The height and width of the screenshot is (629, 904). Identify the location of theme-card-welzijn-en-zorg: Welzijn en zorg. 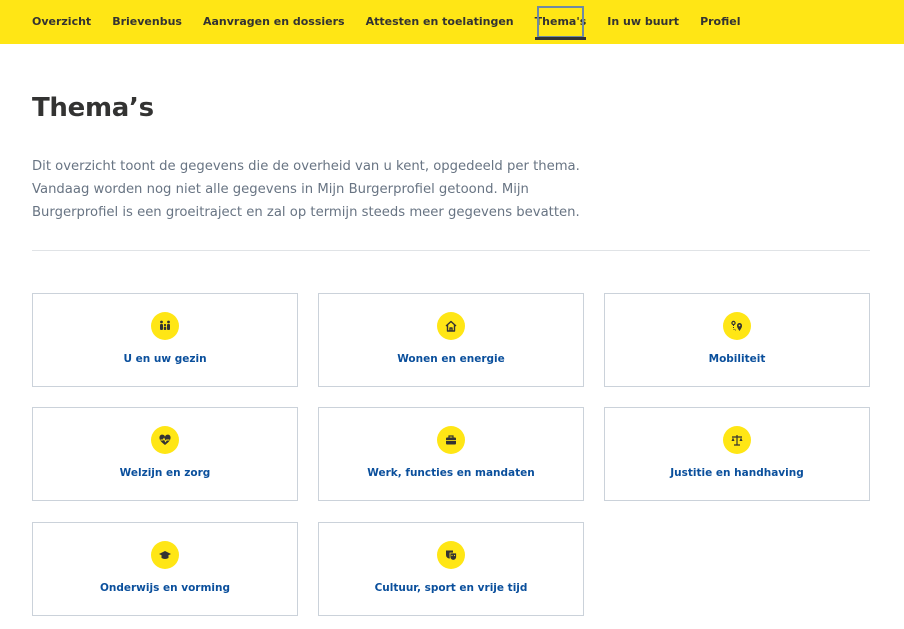
(165, 454).